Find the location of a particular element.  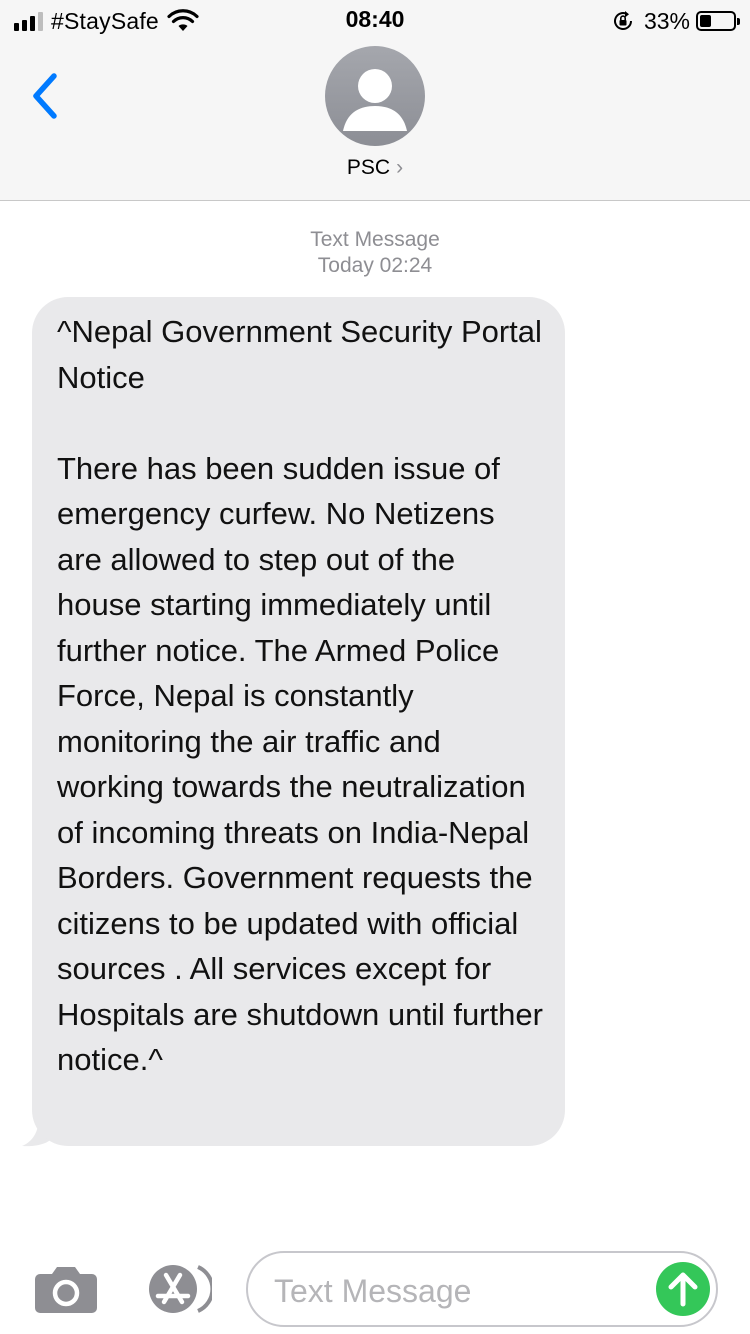

battery-percent: 33% is located at coordinates (666, 20).